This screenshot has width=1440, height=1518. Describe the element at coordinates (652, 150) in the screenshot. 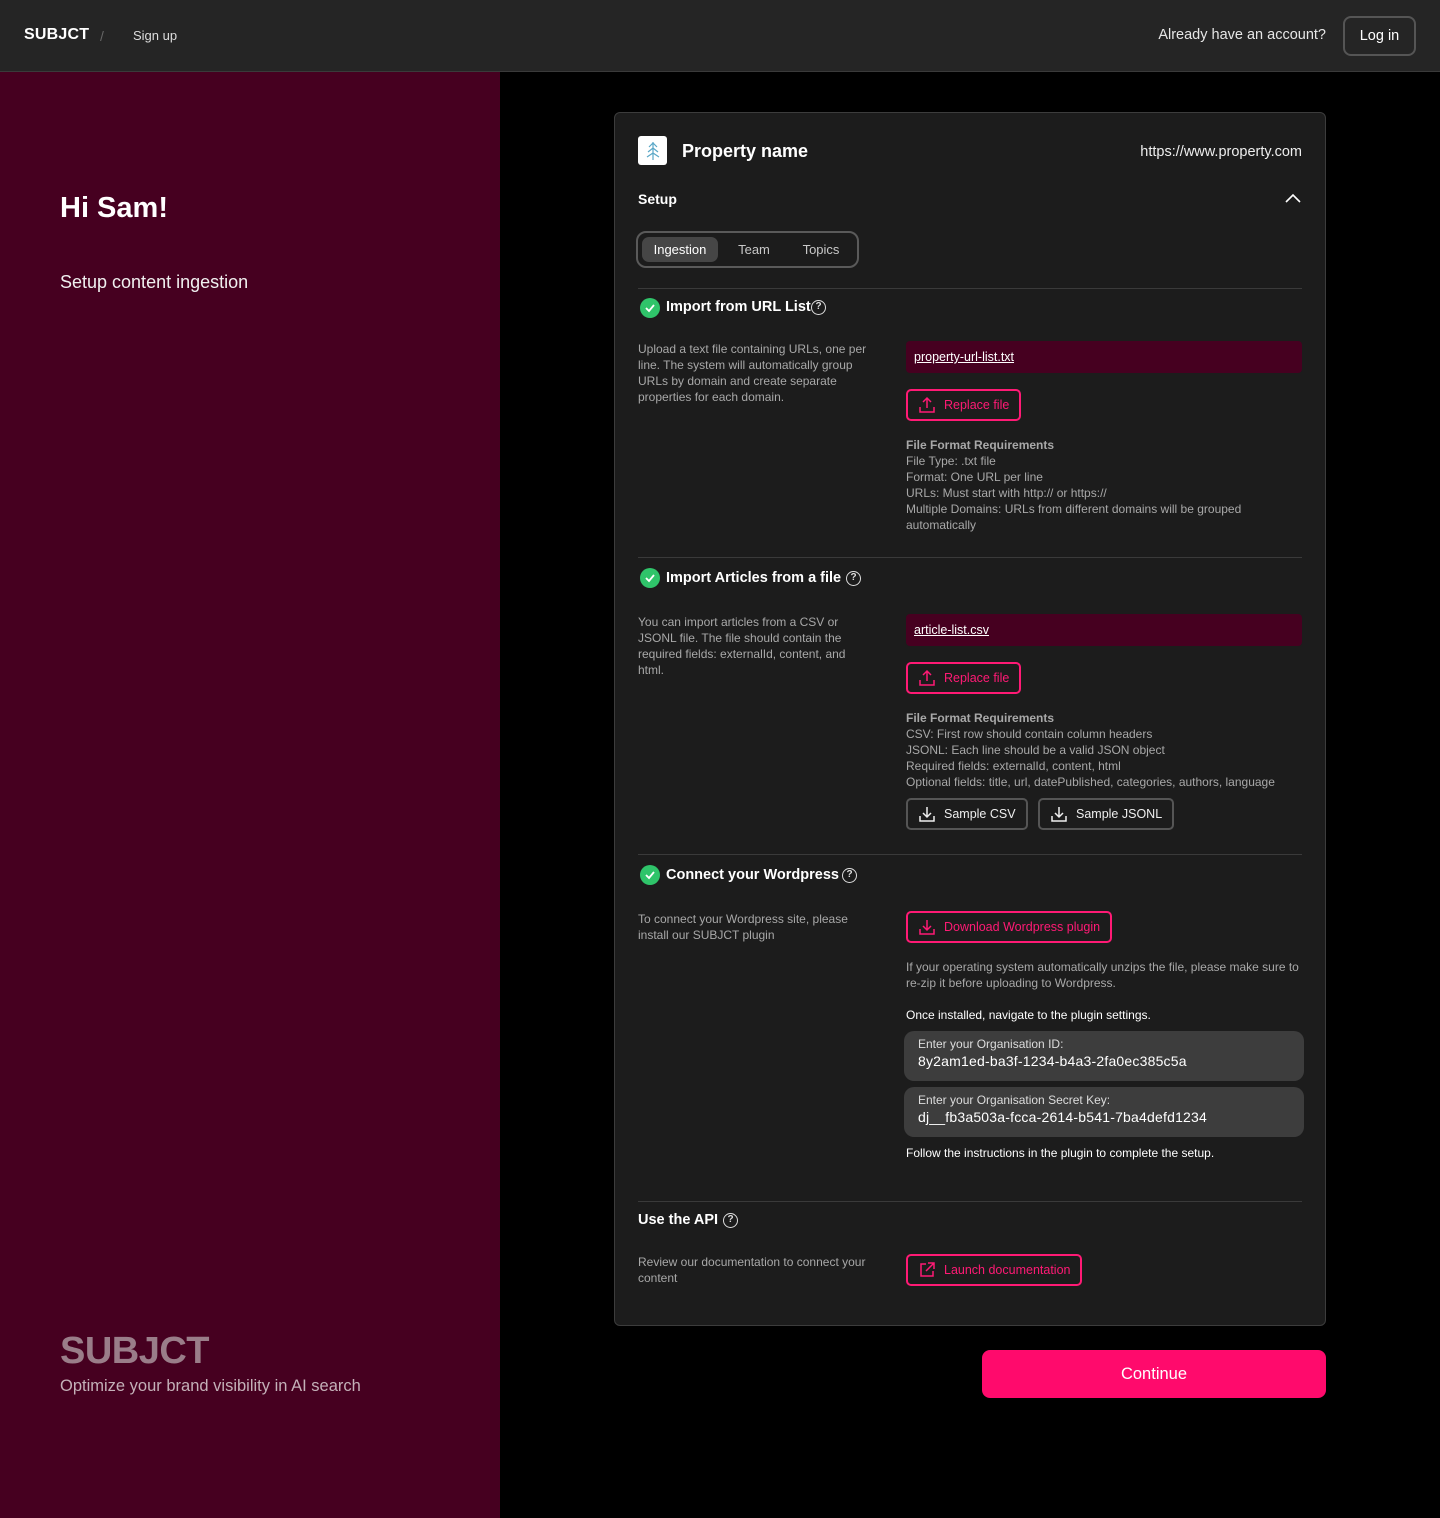

I see `property-logo-icon` at that location.